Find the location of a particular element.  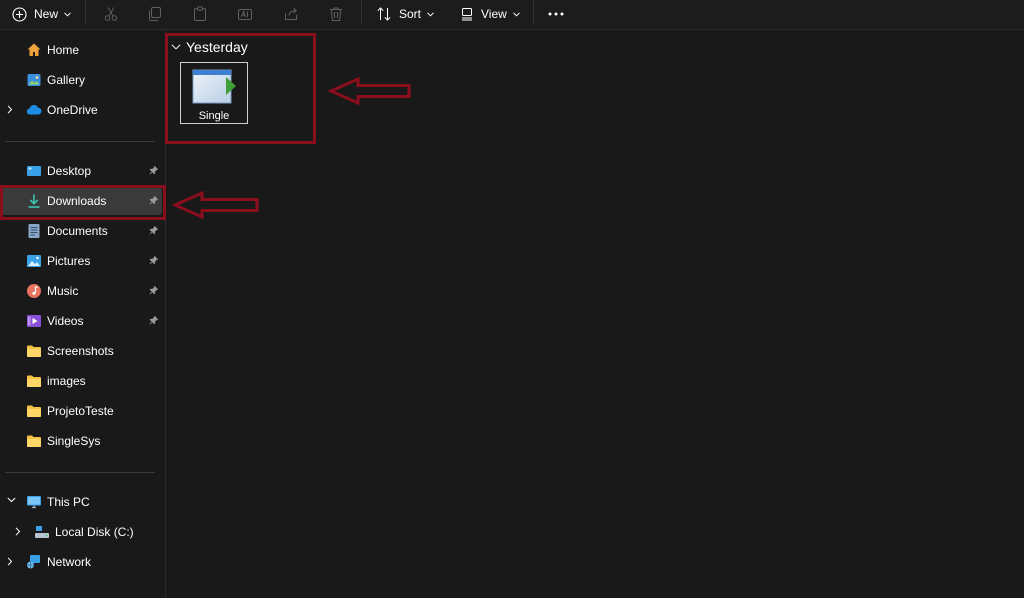

sidebar-item-label: Gallery is located at coordinates (66, 80).